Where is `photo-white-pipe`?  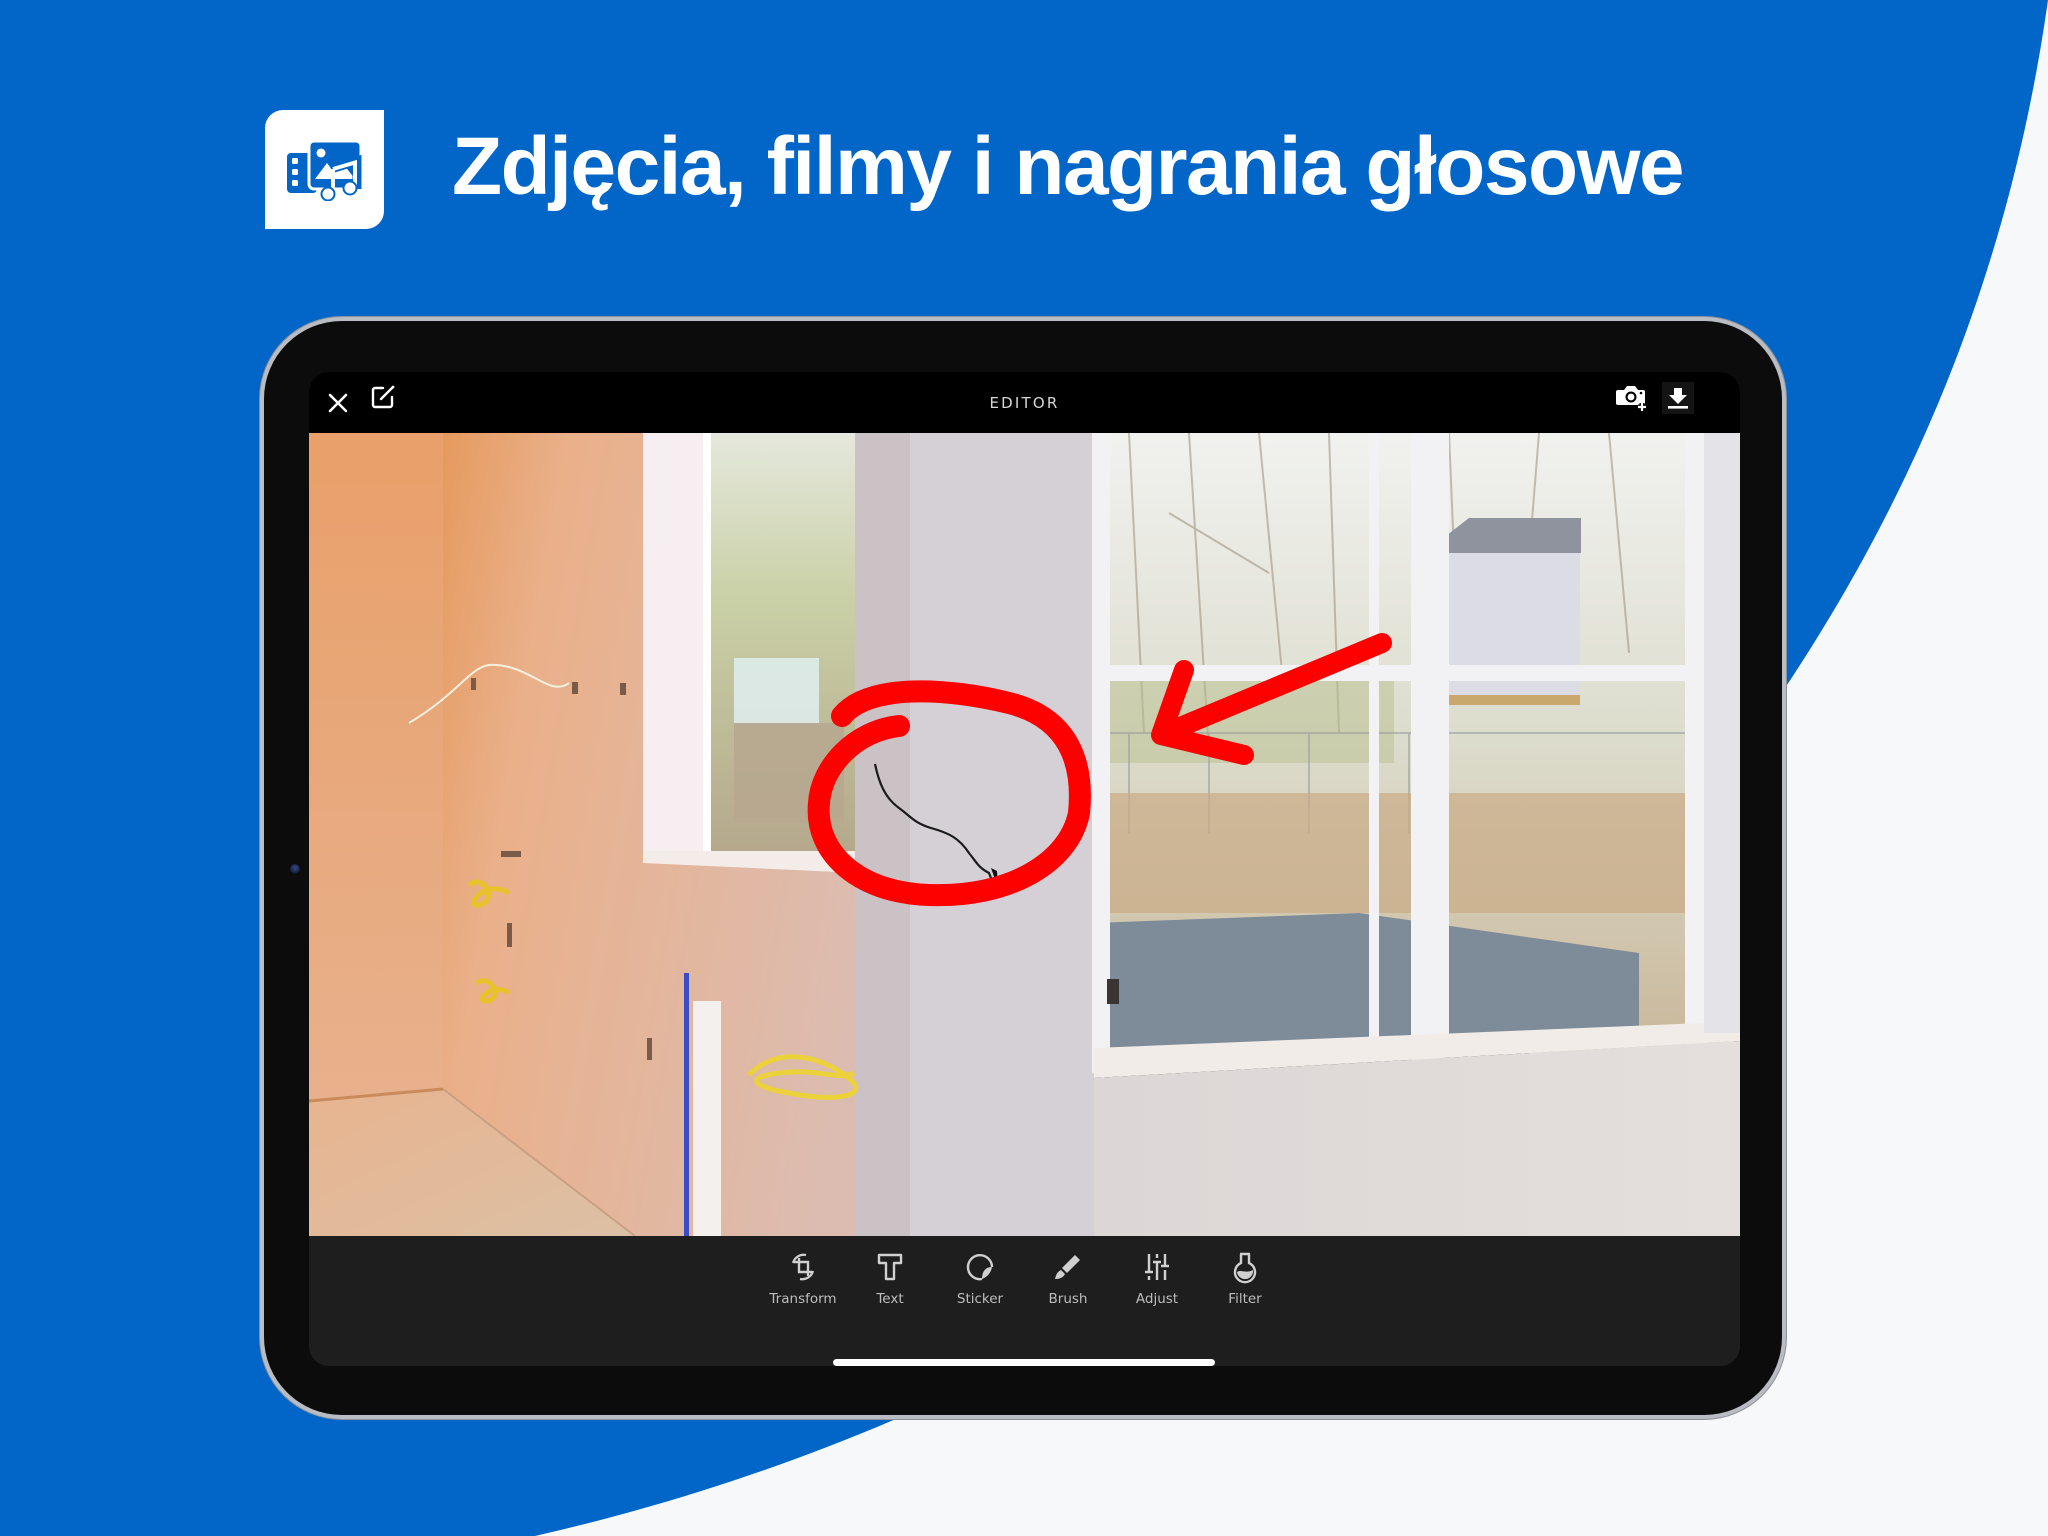
photo-white-pipe is located at coordinates (707, 1118).